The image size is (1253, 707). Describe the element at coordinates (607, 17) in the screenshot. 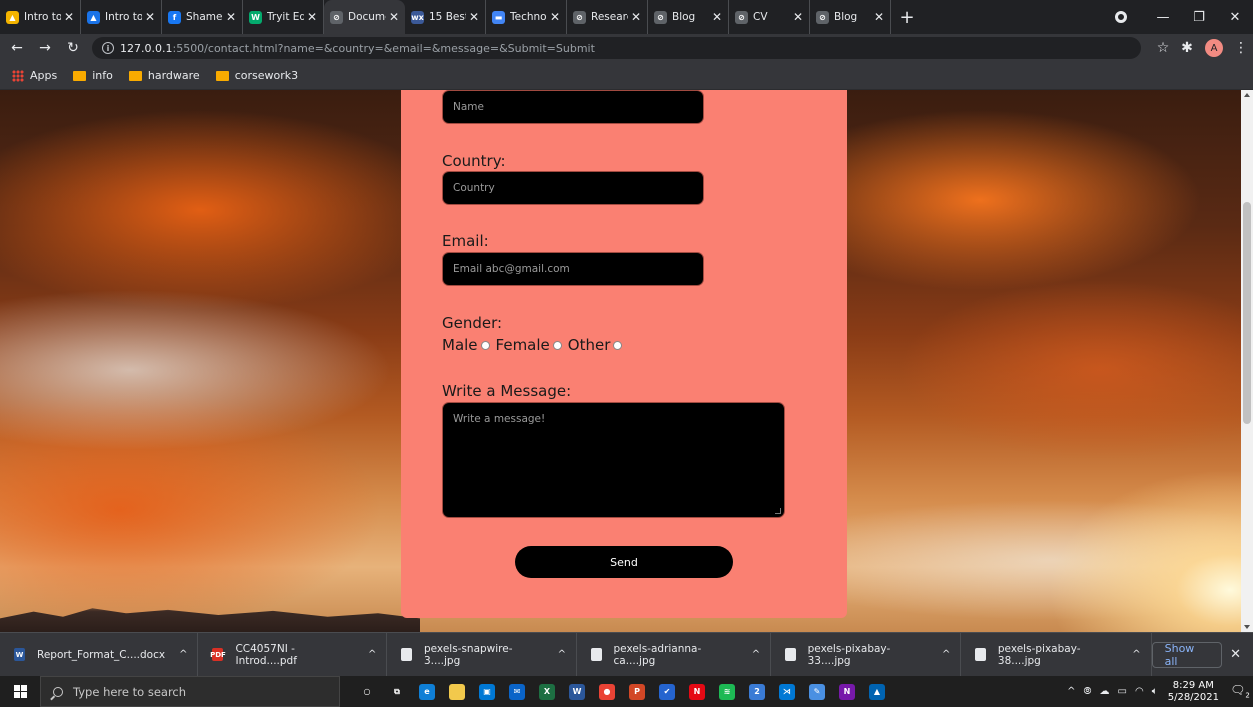

I see `browser-tab: ⊘ Research✕` at that location.